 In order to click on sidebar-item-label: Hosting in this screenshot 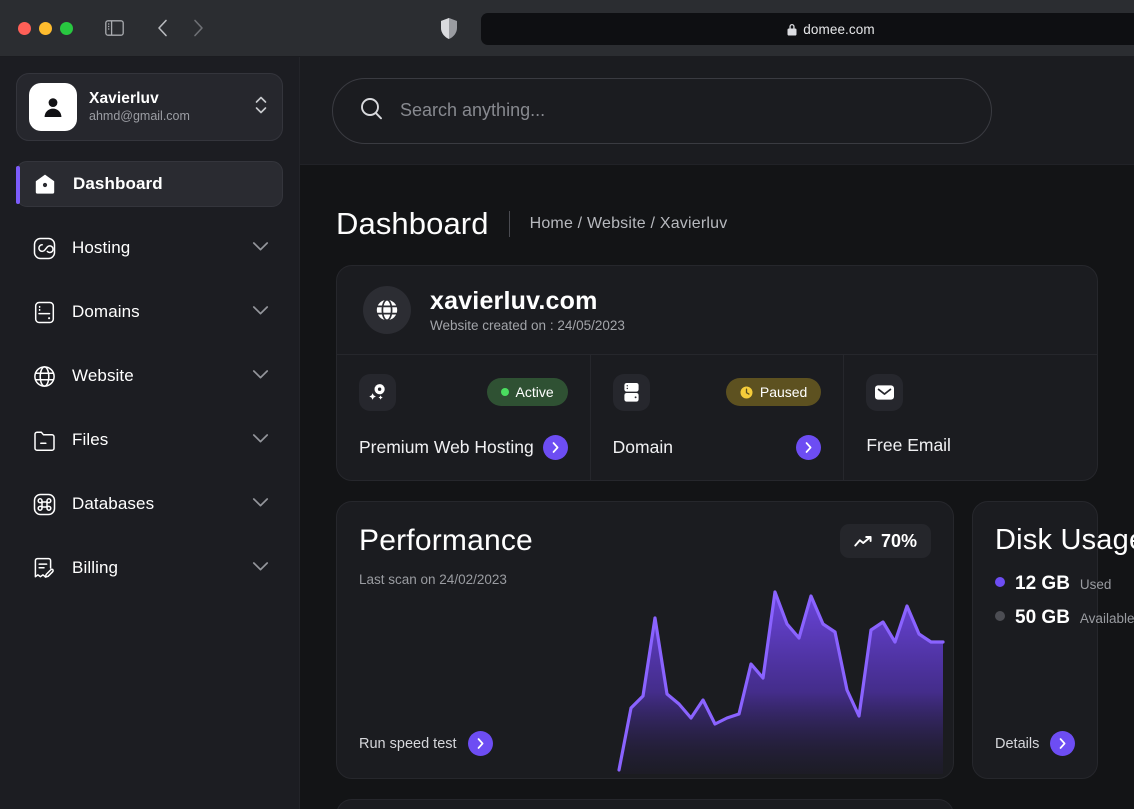, I will do `click(101, 247)`.